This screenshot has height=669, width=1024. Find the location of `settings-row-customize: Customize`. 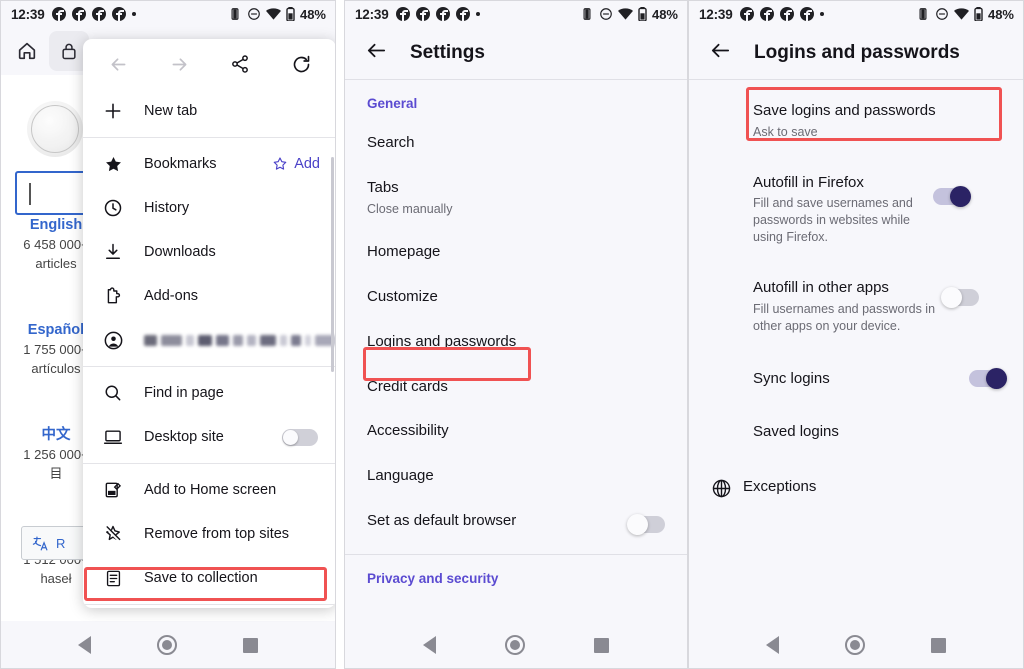

settings-row-customize: Customize is located at coordinates (516, 297).